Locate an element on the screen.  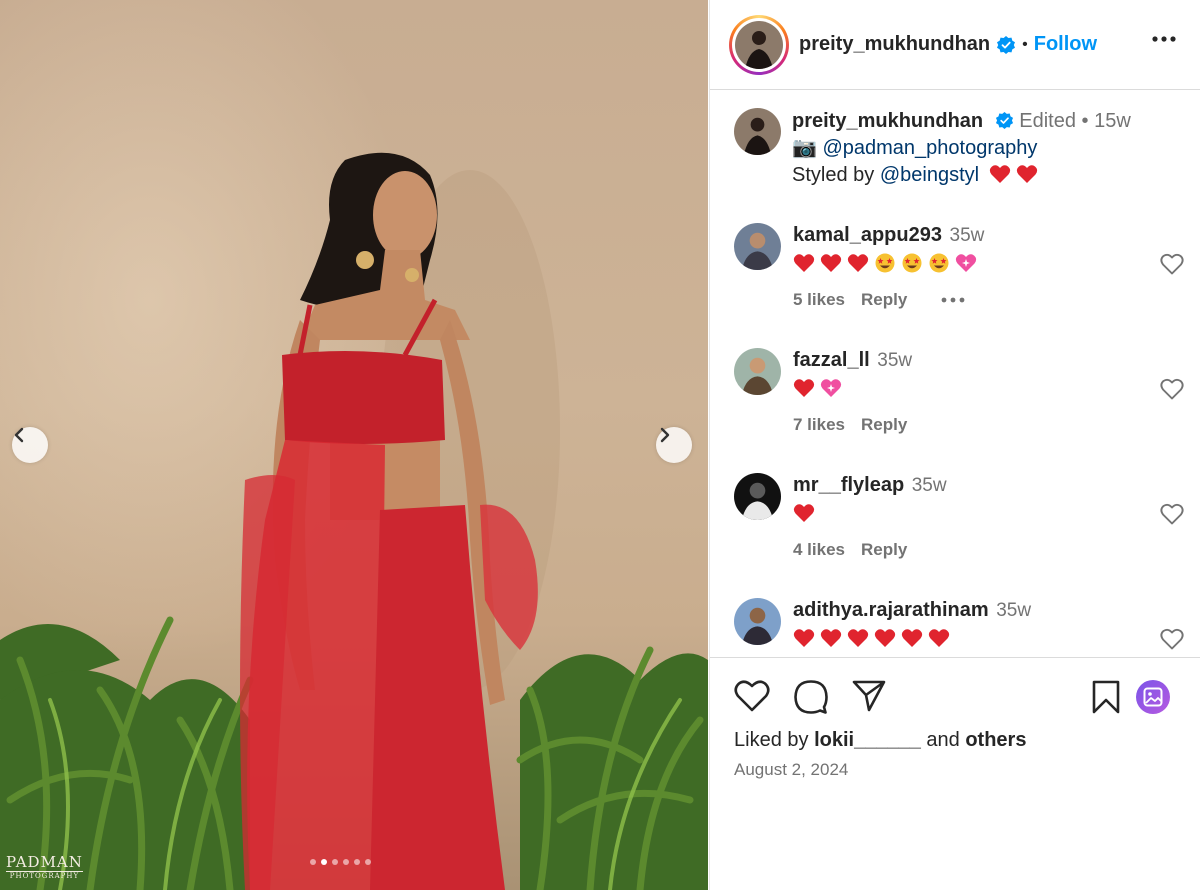
liked-by-summary: Liked by lokii______ and others is located at coordinates (880, 740).